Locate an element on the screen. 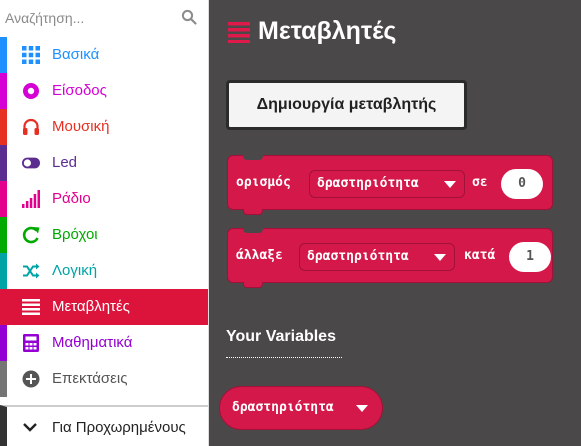  change-variable-block: άλλαξε δραστηριότητα κατά 1 is located at coordinates (390, 258).